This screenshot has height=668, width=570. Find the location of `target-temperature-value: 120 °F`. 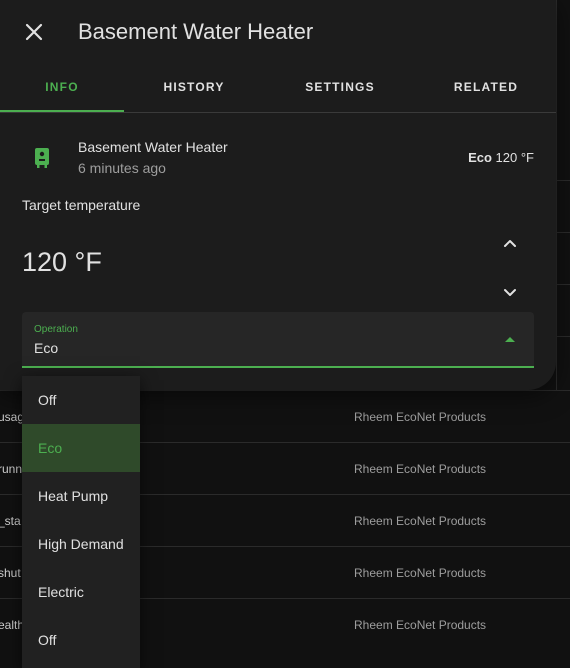

target-temperature-value: 120 °F is located at coordinates (62, 262).